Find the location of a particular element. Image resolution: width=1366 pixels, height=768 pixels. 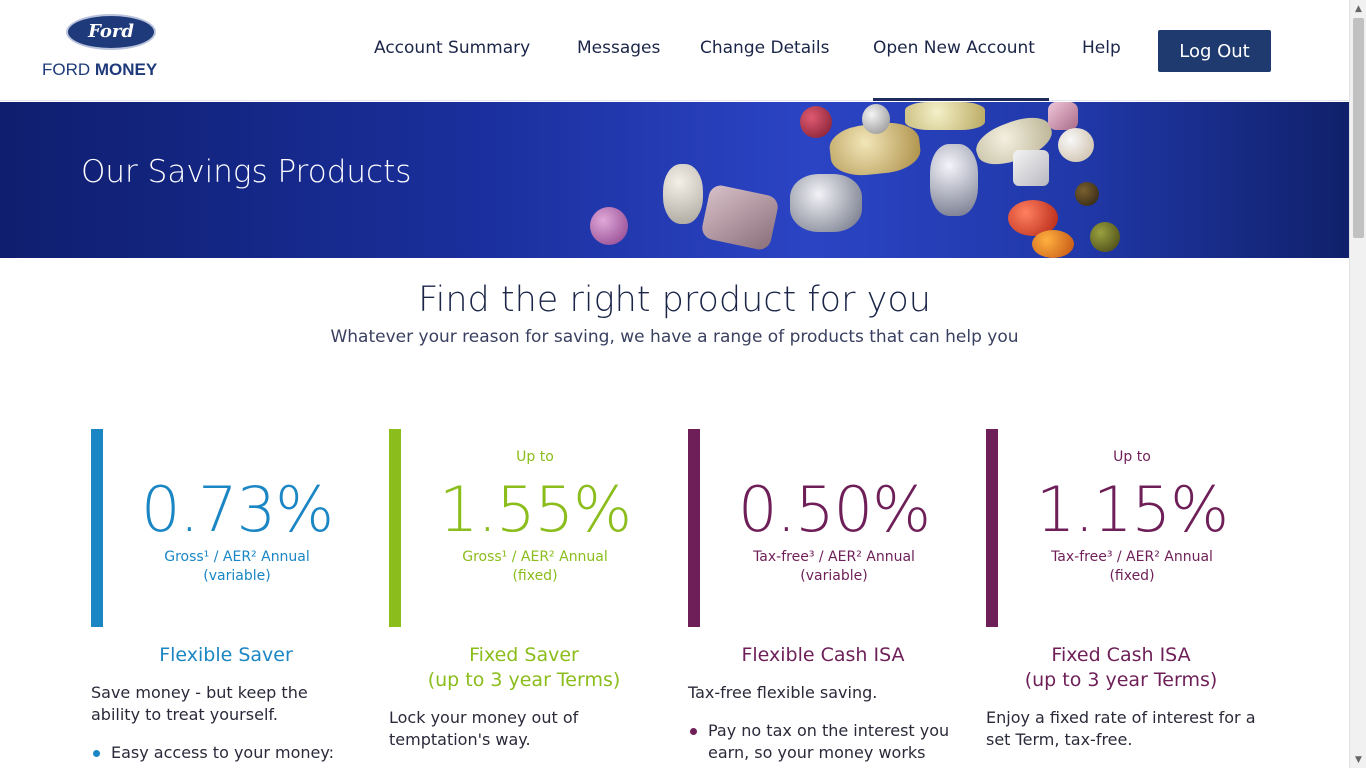

vertical-scrollbar: ▲ ▼ is located at coordinates (1357, 384).